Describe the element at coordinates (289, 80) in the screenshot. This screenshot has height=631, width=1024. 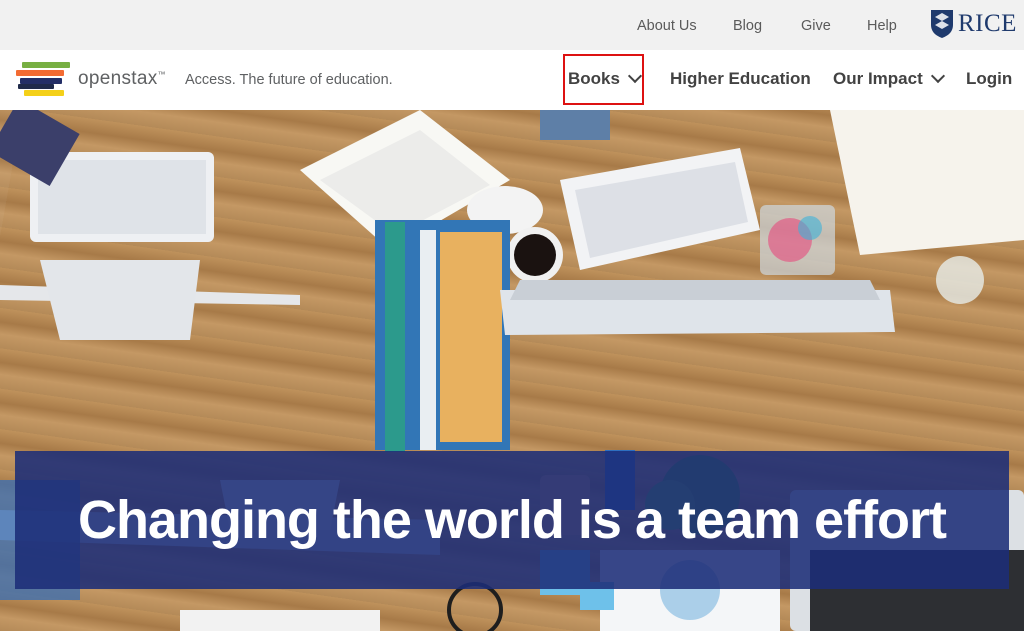
I see `tagline: Access. The future of education.` at that location.